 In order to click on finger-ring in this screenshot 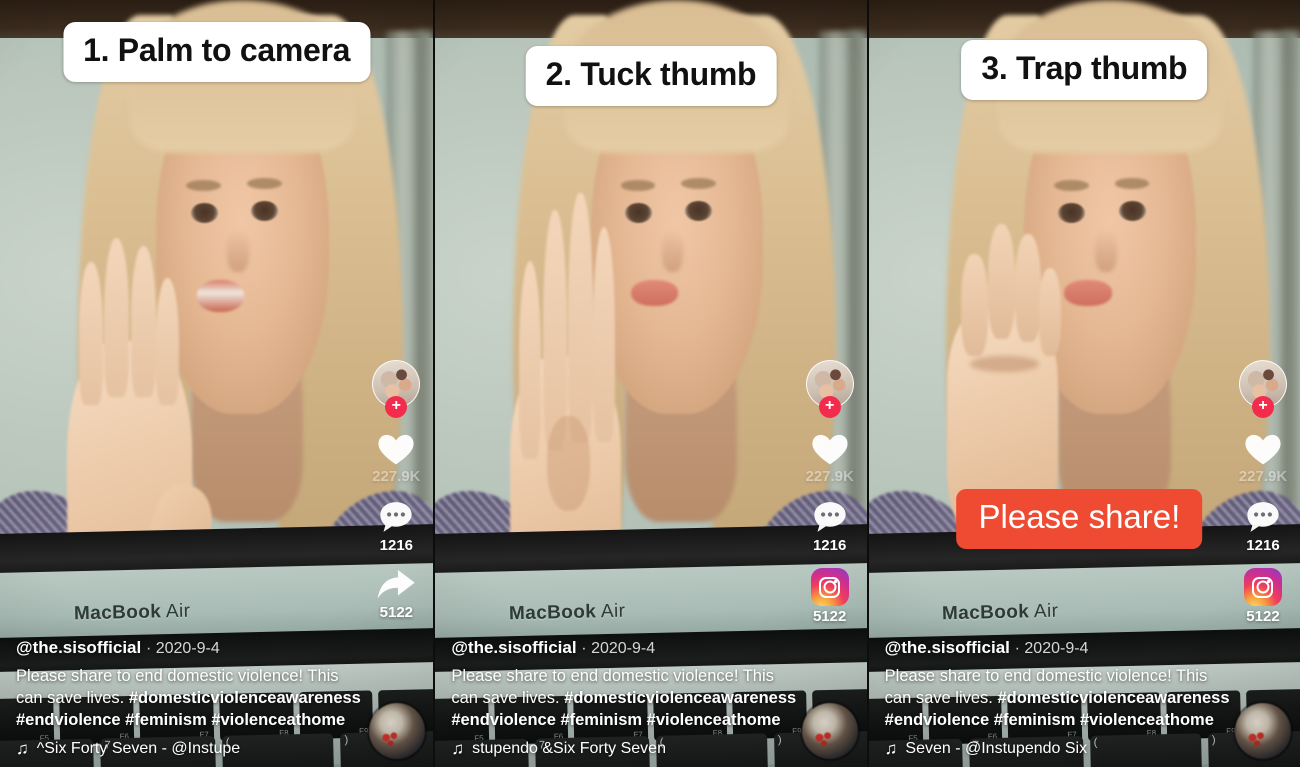, I will do `click(580, 317)`.